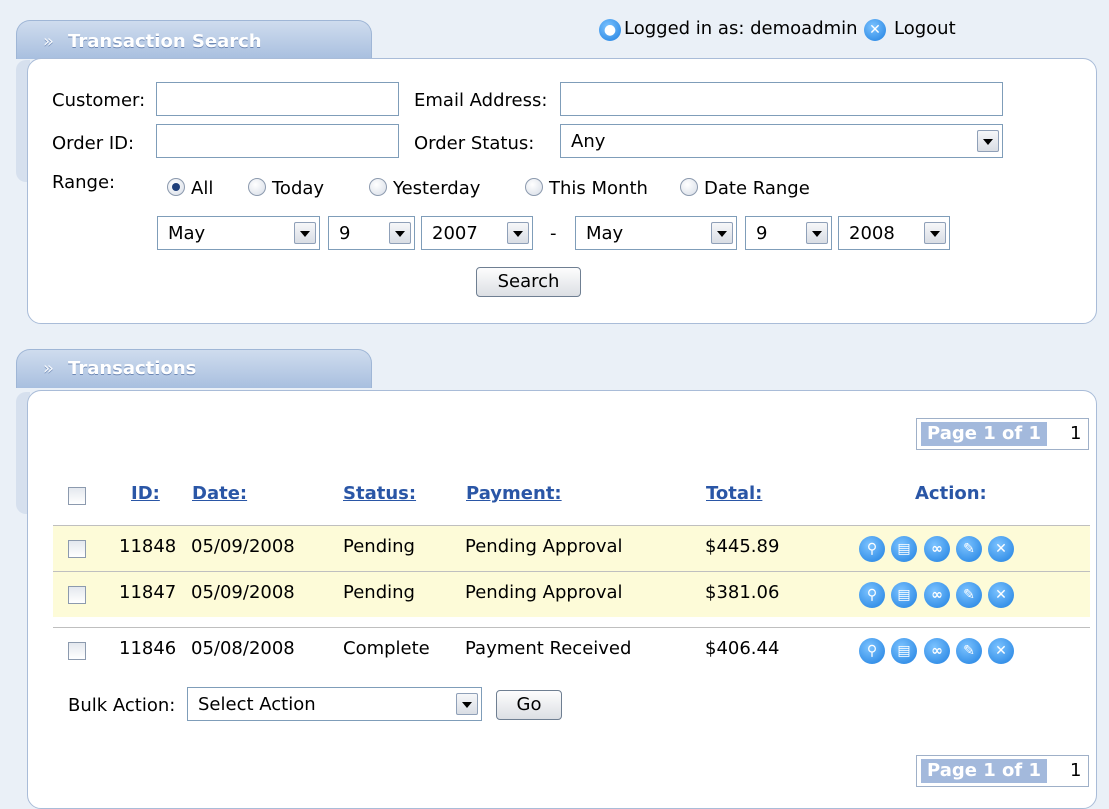 The width and height of the screenshot is (1109, 809). Describe the element at coordinates (277, 141) in the screenshot. I see `order-id-input` at that location.